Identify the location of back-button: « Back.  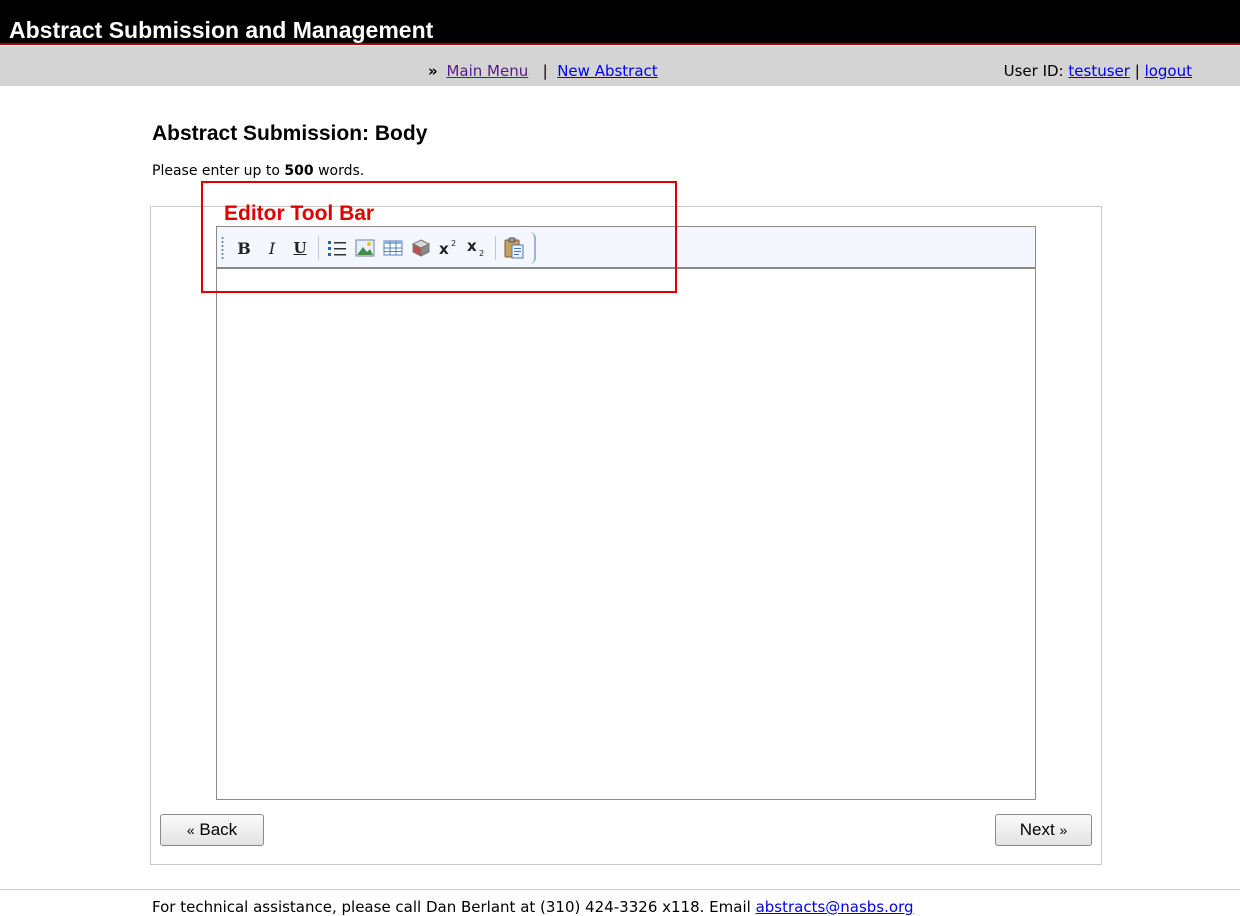
(212, 830).